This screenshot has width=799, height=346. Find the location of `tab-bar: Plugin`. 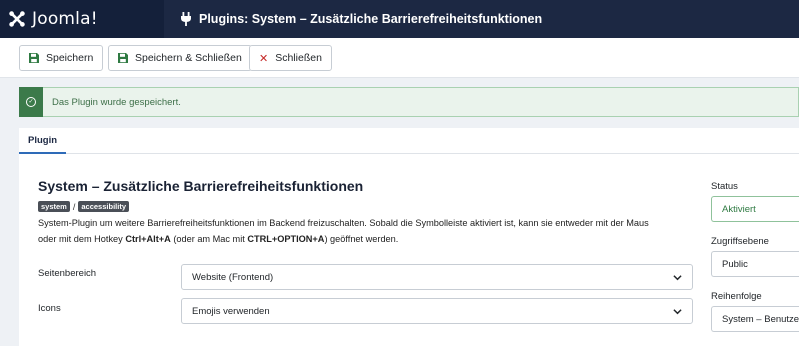

tab-bar: Plugin is located at coordinates (409, 141).